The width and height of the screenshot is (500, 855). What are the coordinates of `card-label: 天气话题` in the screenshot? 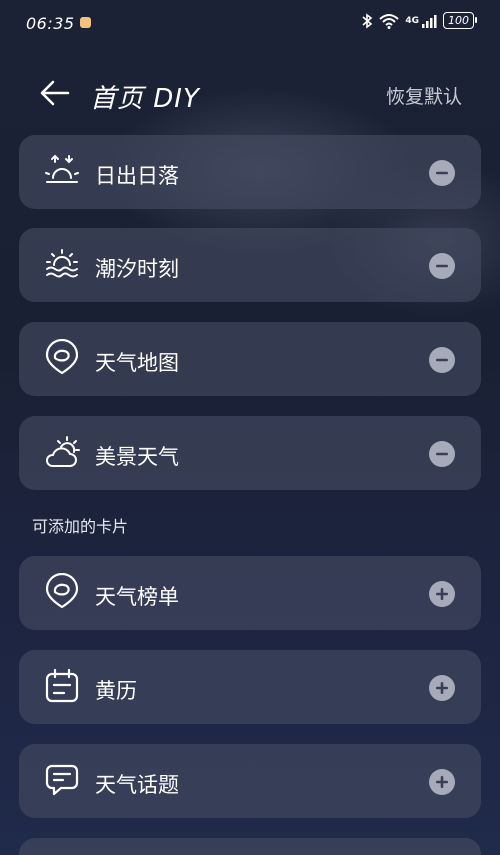 It's located at (137, 785).